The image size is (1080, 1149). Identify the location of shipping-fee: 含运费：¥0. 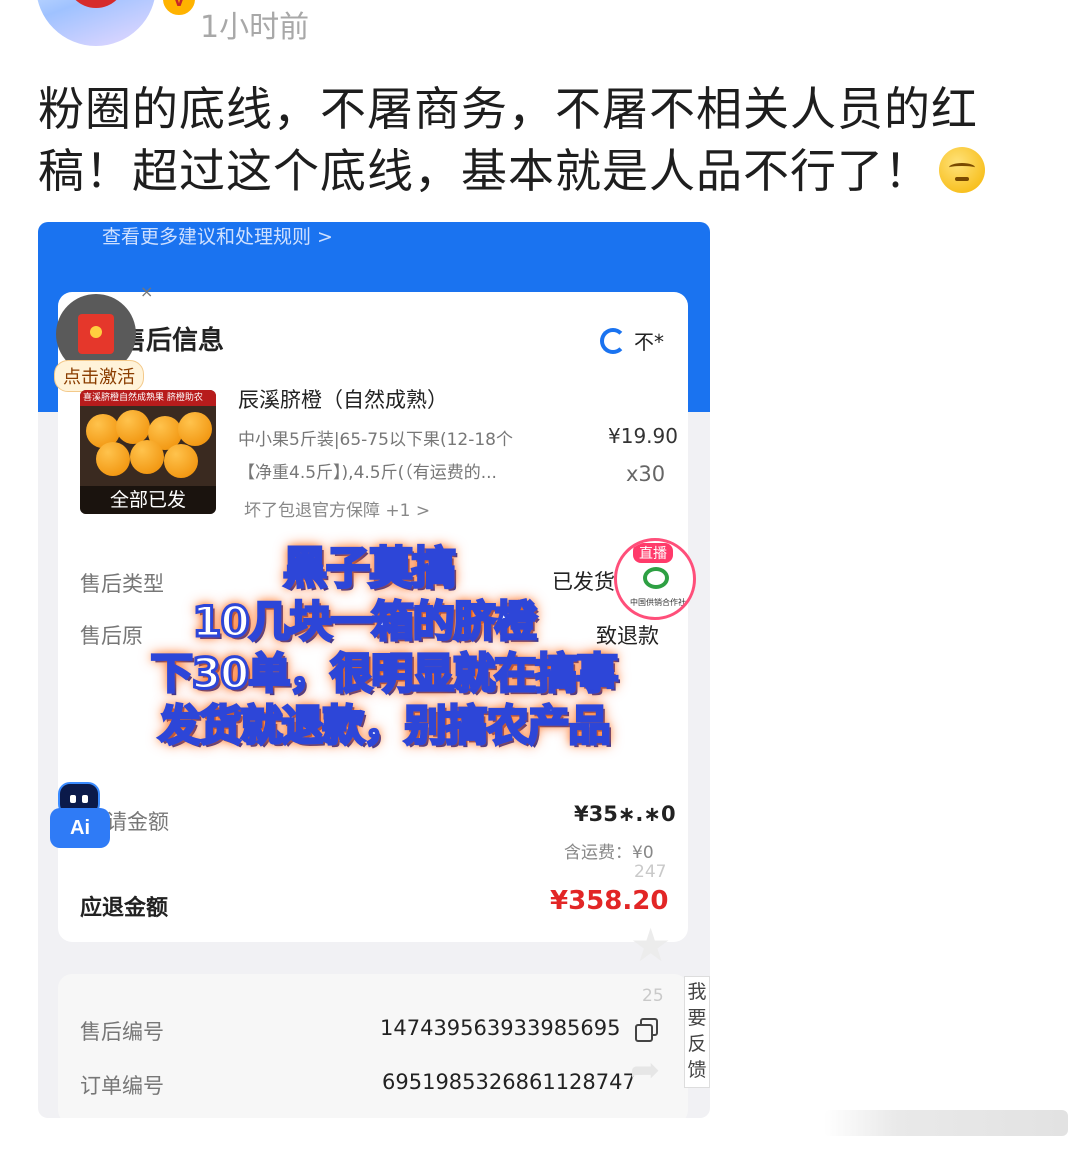
(609, 853).